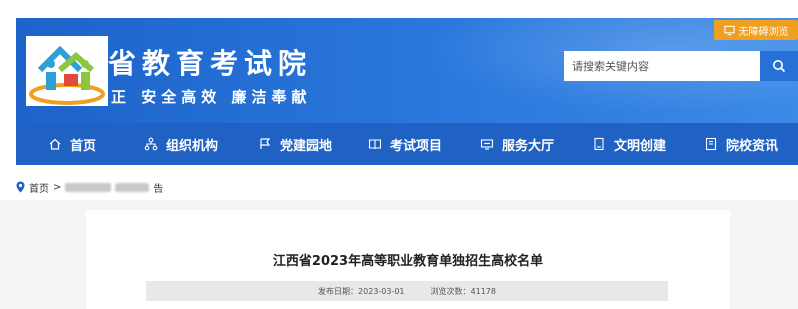  Describe the element at coordinates (151, 144) in the screenshot. I see `org-chart-icon` at that location.